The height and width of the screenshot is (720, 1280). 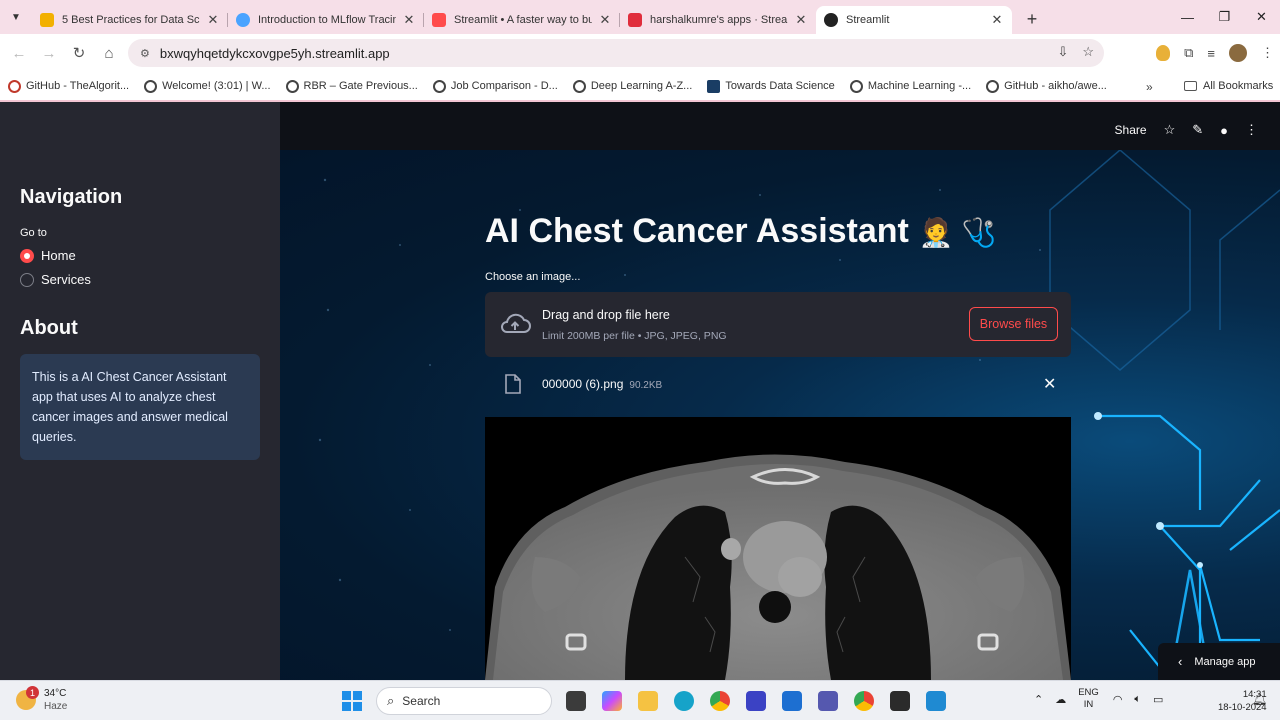 I want to click on browser-tab: Introduction to MLflow Tracing ✕, so click(x=326, y=20).